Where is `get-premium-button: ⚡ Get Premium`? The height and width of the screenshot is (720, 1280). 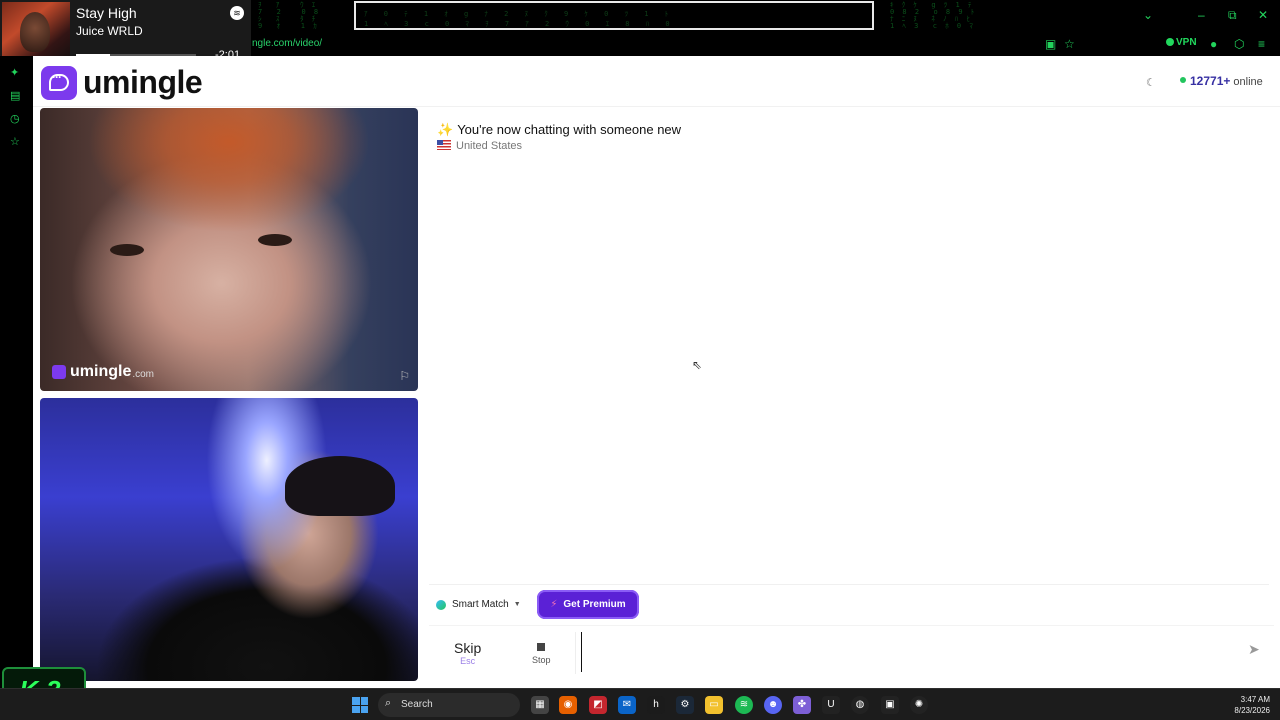 get-premium-button: ⚡ Get Premium is located at coordinates (588, 604).